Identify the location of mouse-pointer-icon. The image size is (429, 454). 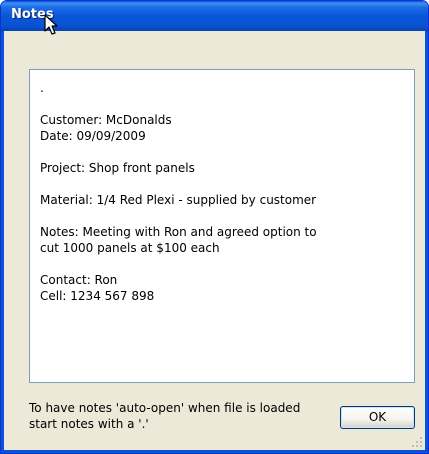
(51, 24).